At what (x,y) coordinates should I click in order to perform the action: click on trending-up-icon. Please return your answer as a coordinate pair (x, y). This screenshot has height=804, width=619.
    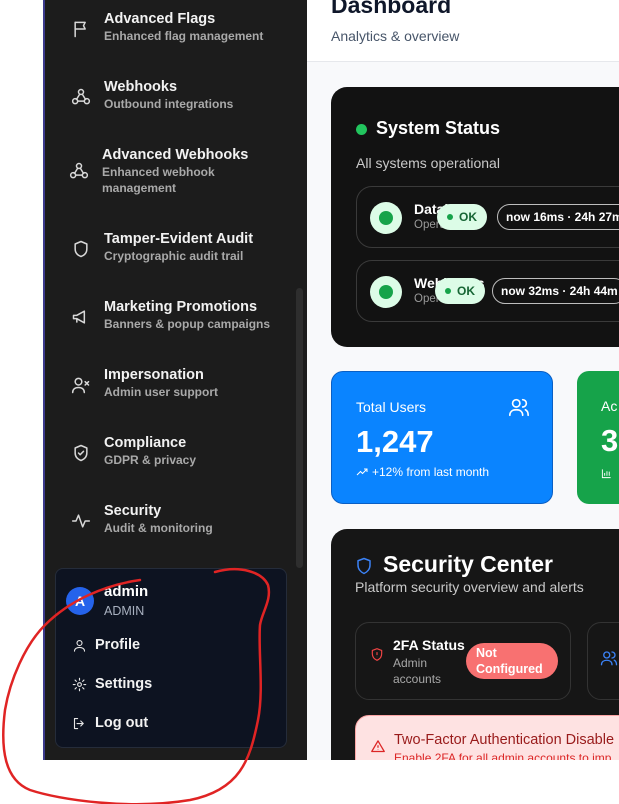
    Looking at the image, I should click on (362, 472).